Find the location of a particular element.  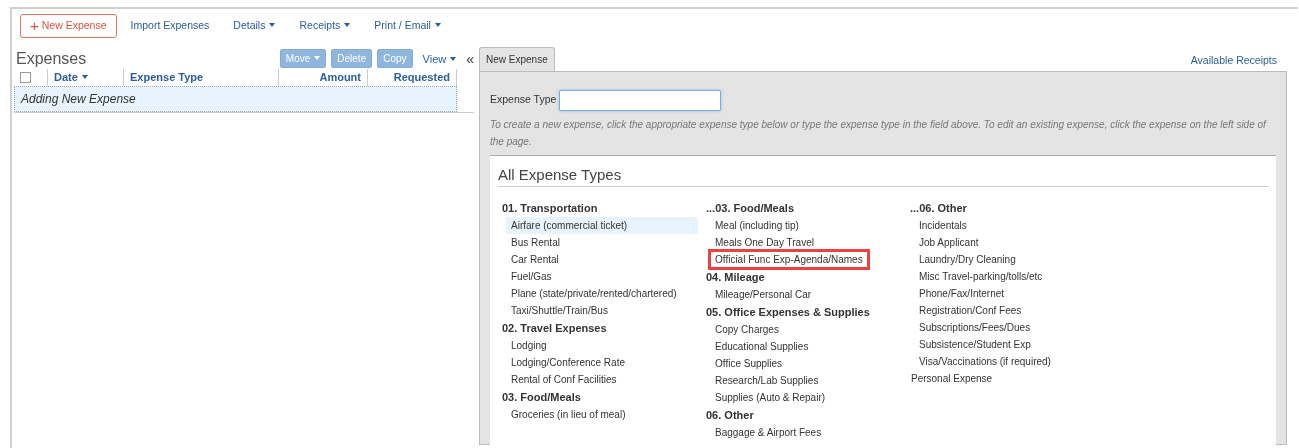

expense-type-item: Lodging/Conference Rate is located at coordinates (568, 362).